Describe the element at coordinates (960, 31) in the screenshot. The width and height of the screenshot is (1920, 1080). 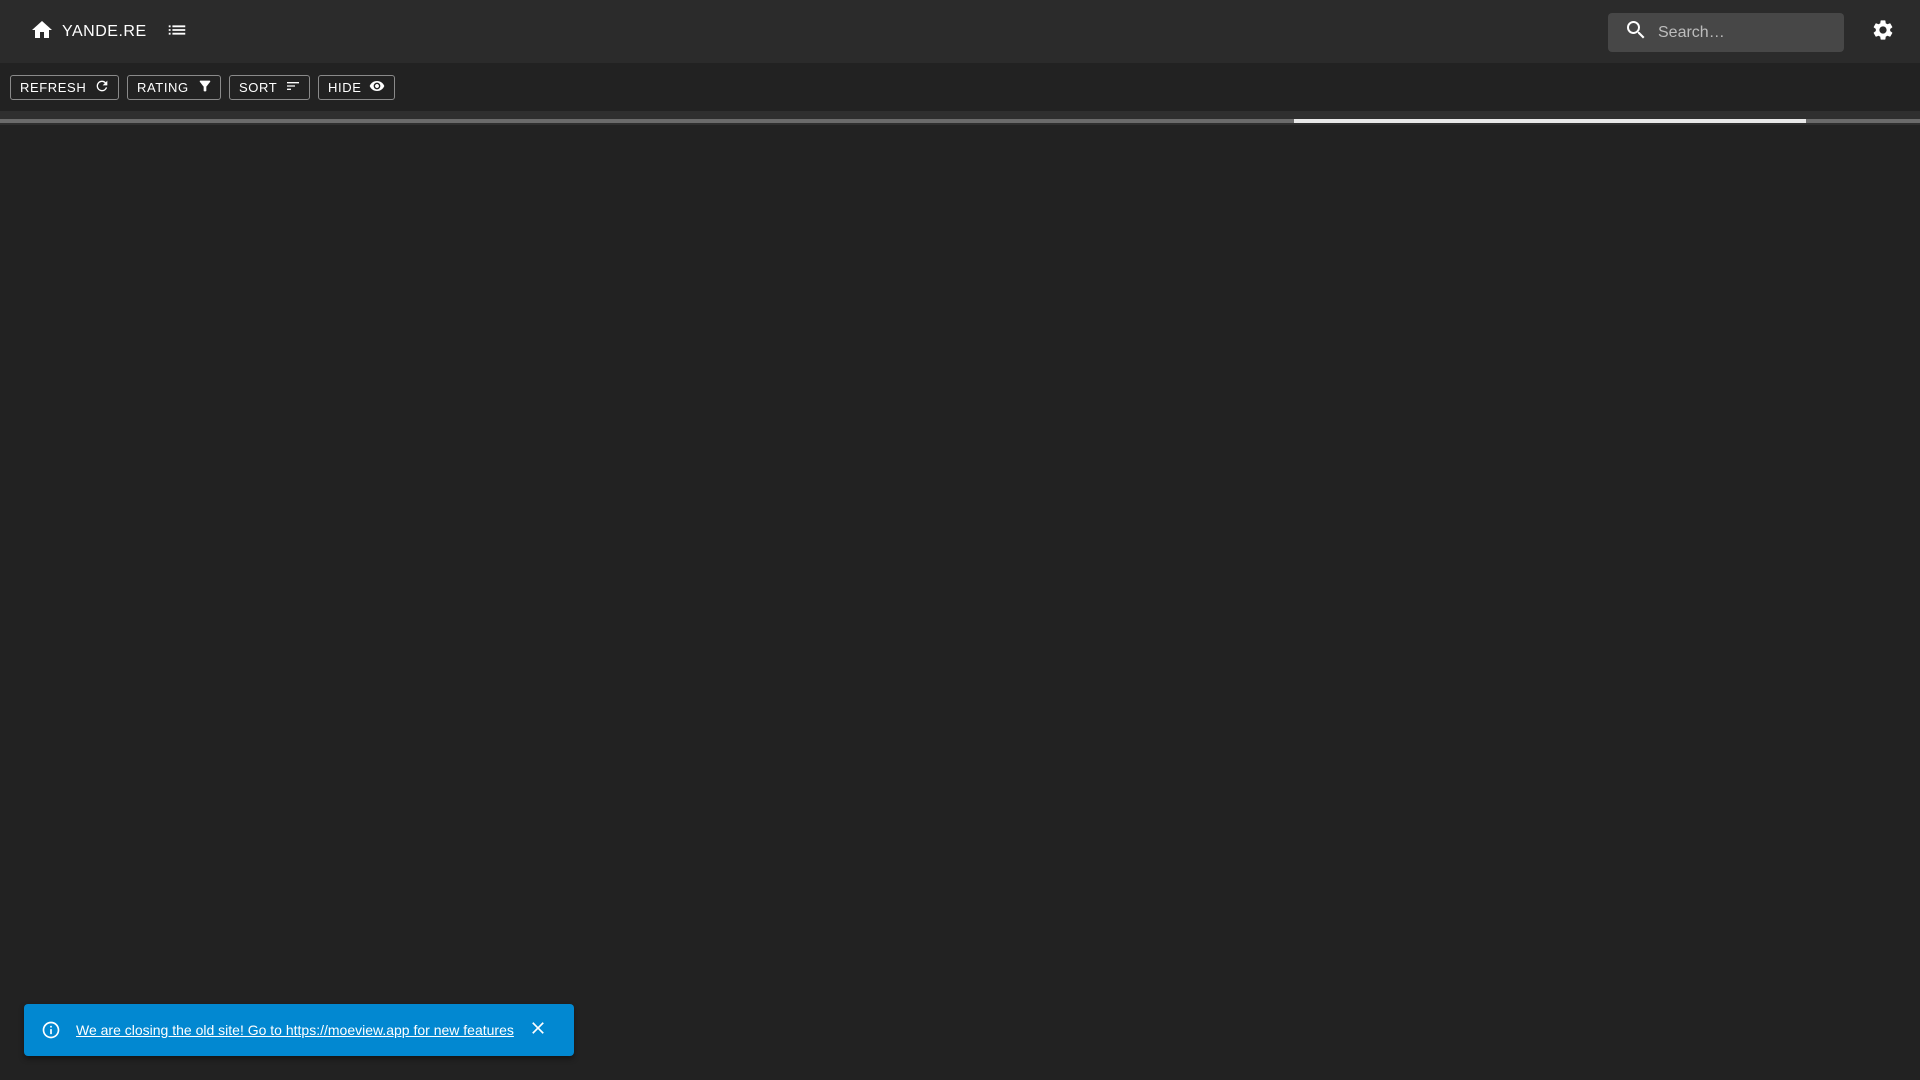
I see `app-bar: YANDE.RE` at that location.